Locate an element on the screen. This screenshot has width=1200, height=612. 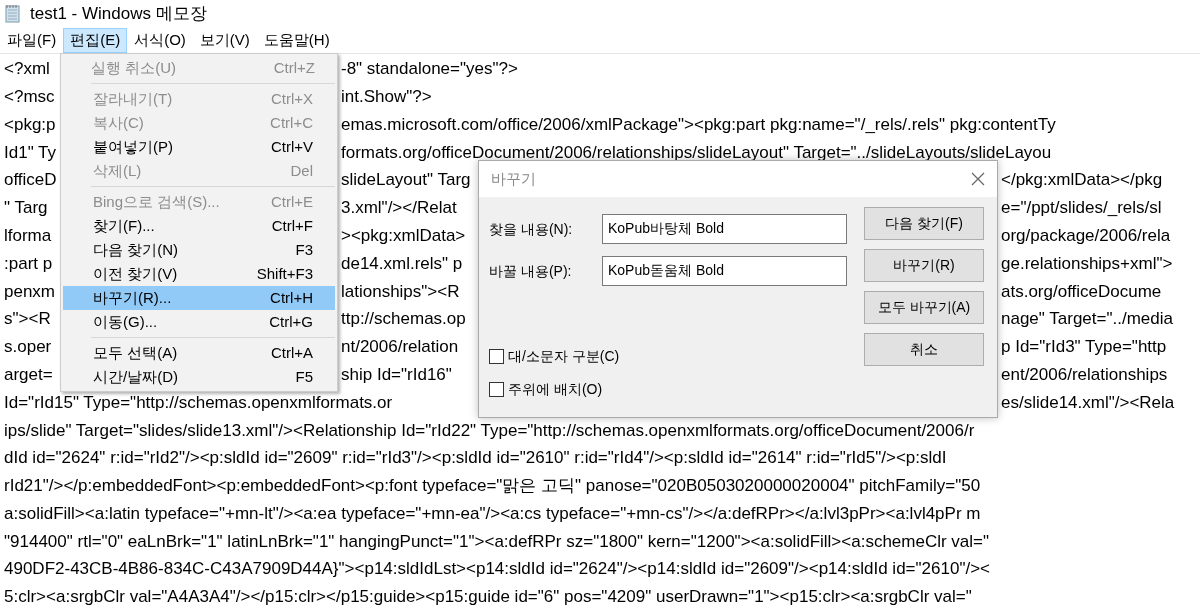
menu-item: 이동(G)... Ctrl+G is located at coordinates (199, 322).